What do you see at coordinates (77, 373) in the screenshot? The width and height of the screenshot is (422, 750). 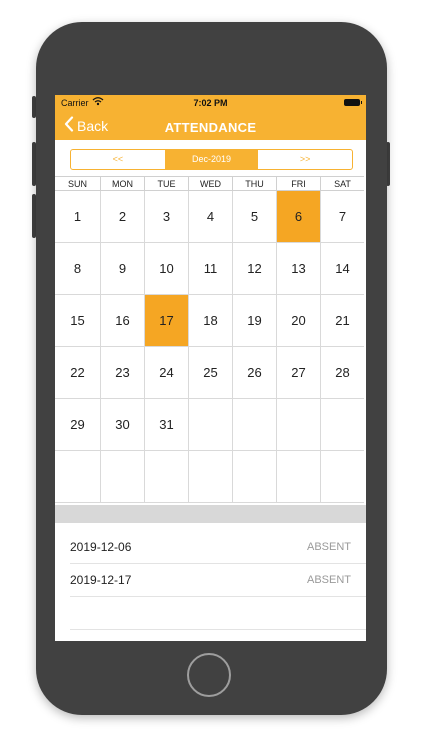 I see `calendar-day-22: 22` at bounding box center [77, 373].